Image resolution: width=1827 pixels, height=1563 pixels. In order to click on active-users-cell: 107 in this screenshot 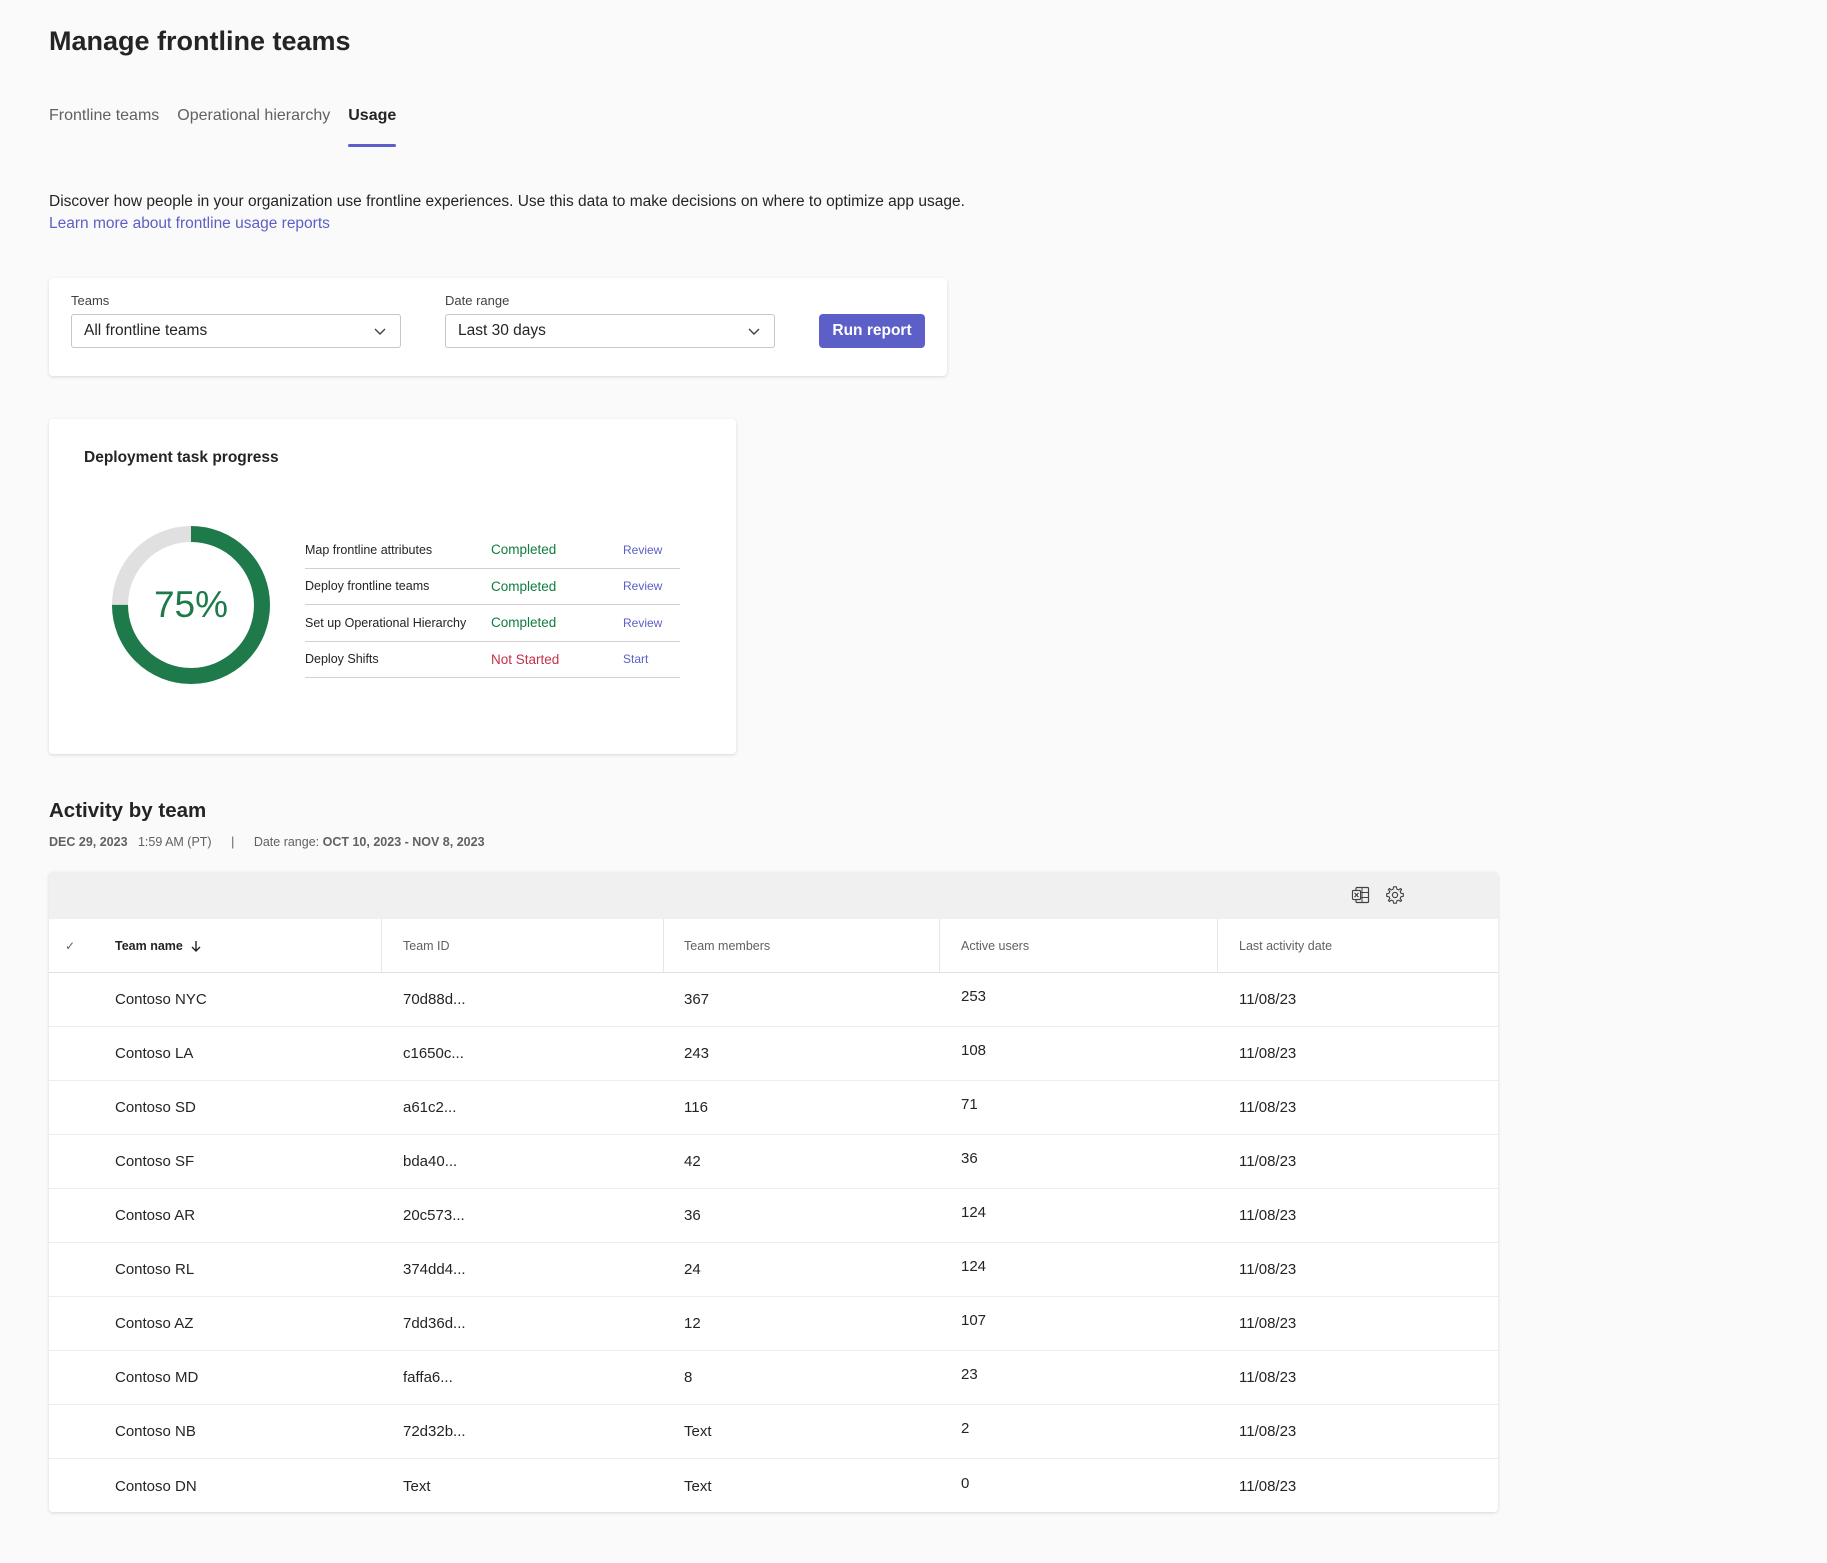, I will do `click(974, 1320)`.